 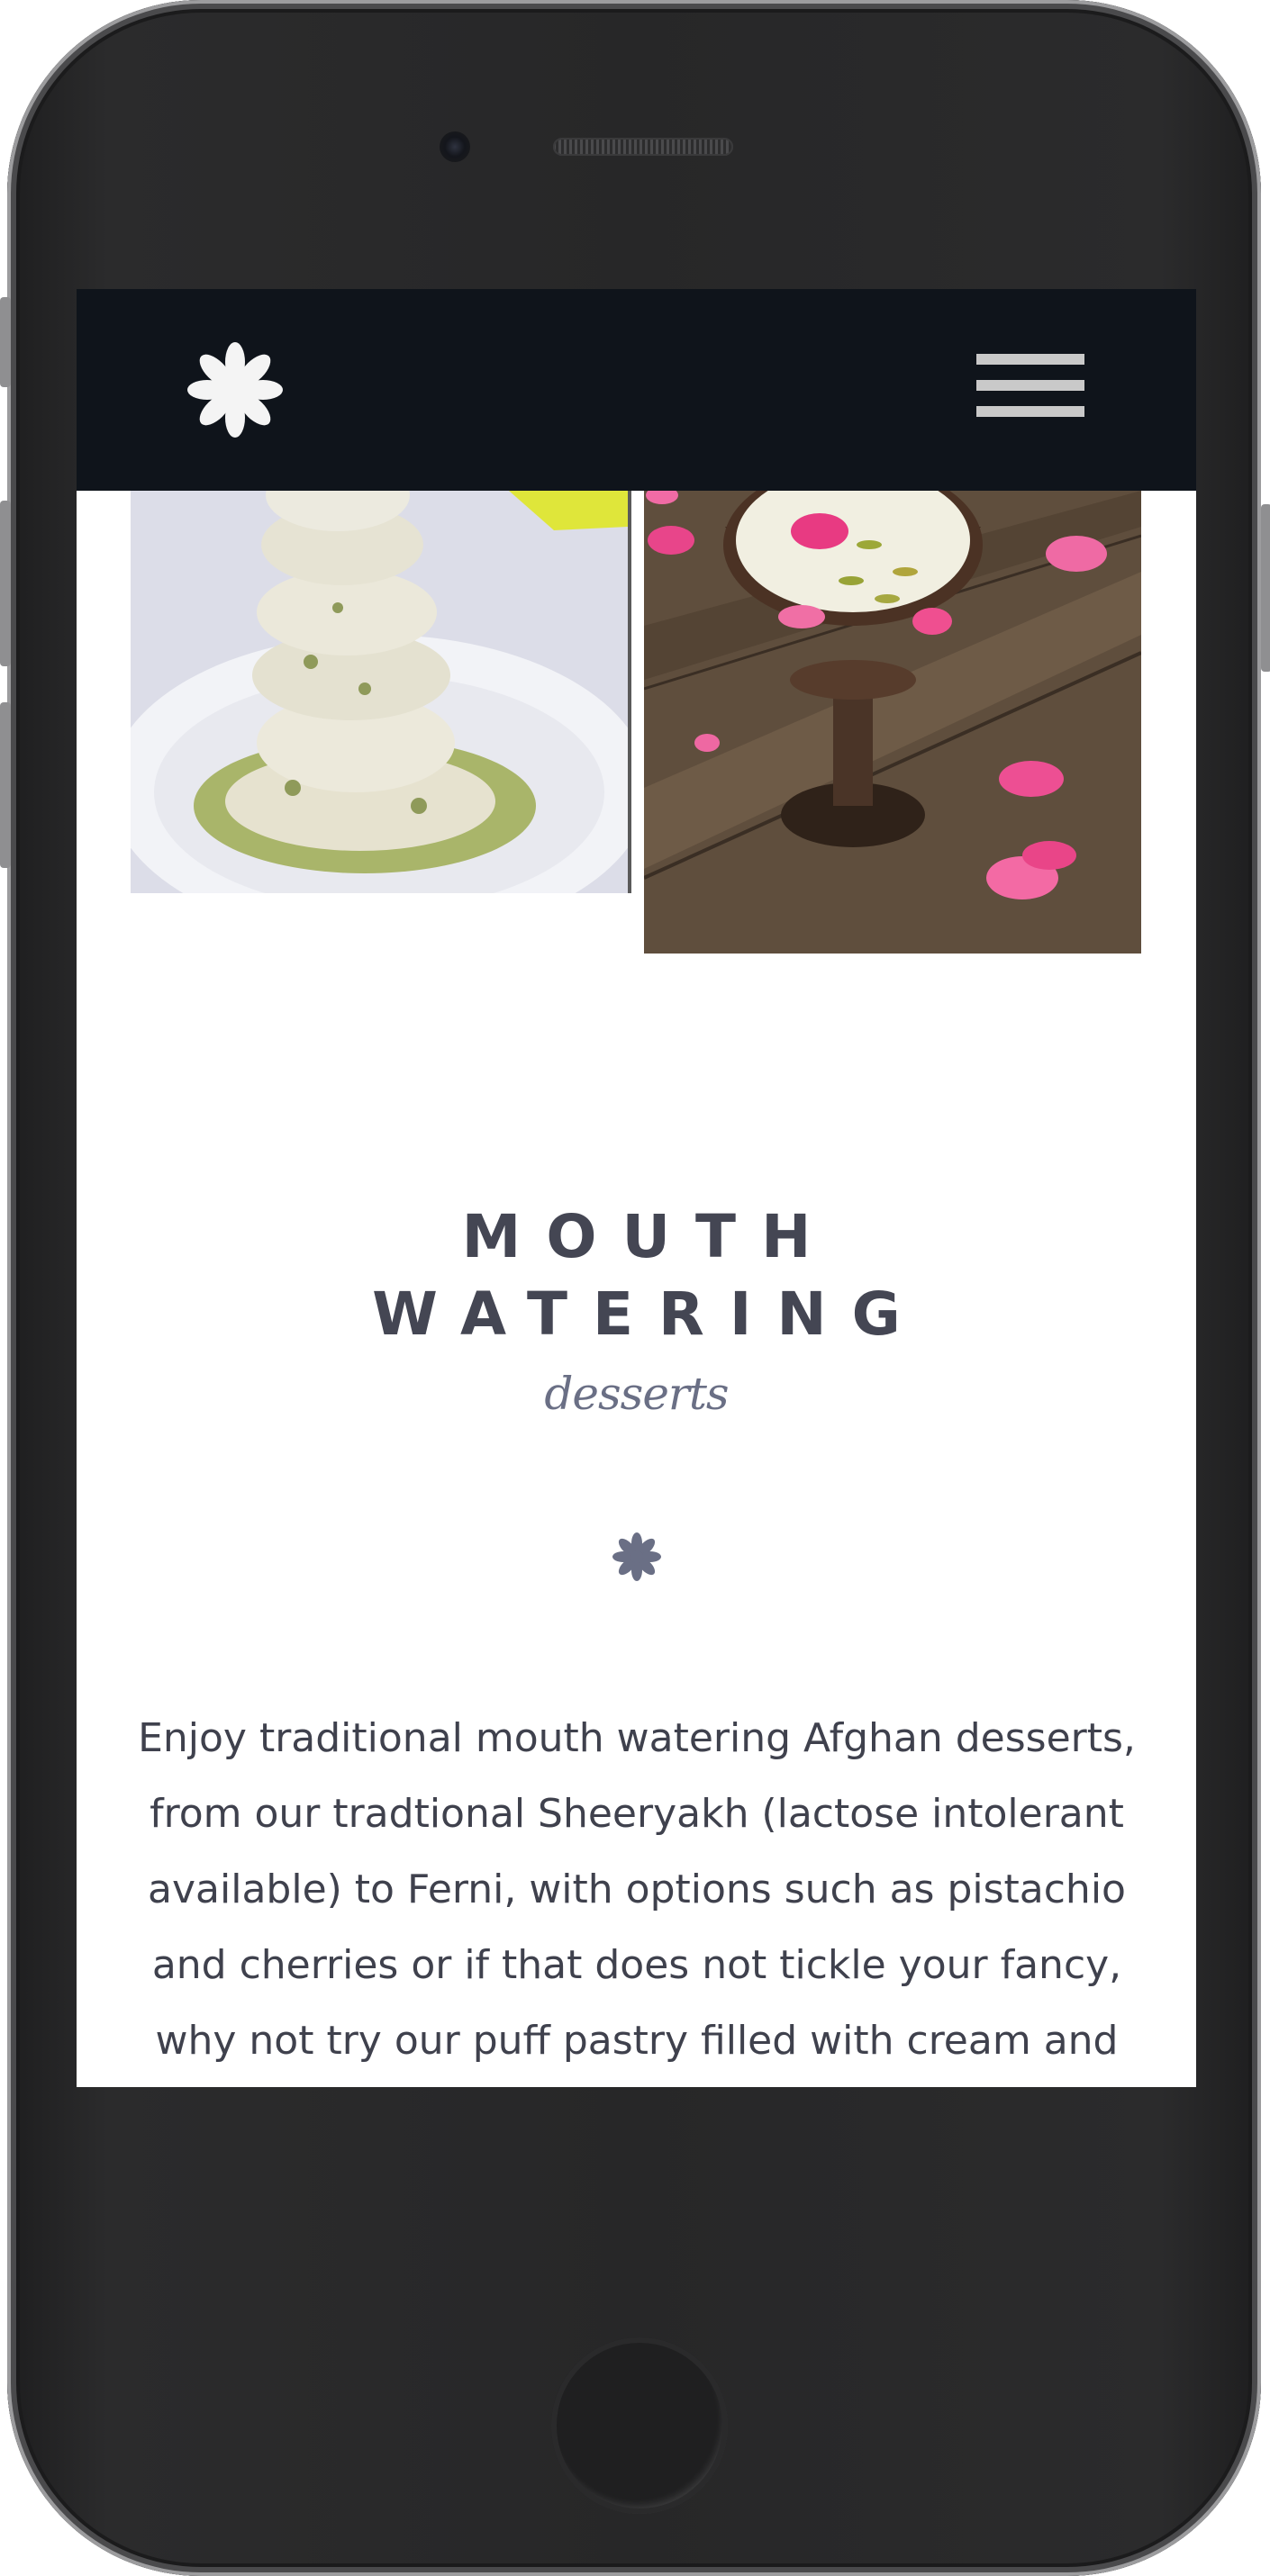 What do you see at coordinates (892, 722) in the screenshot?
I see `ferni-with-rose-petals-image` at bounding box center [892, 722].